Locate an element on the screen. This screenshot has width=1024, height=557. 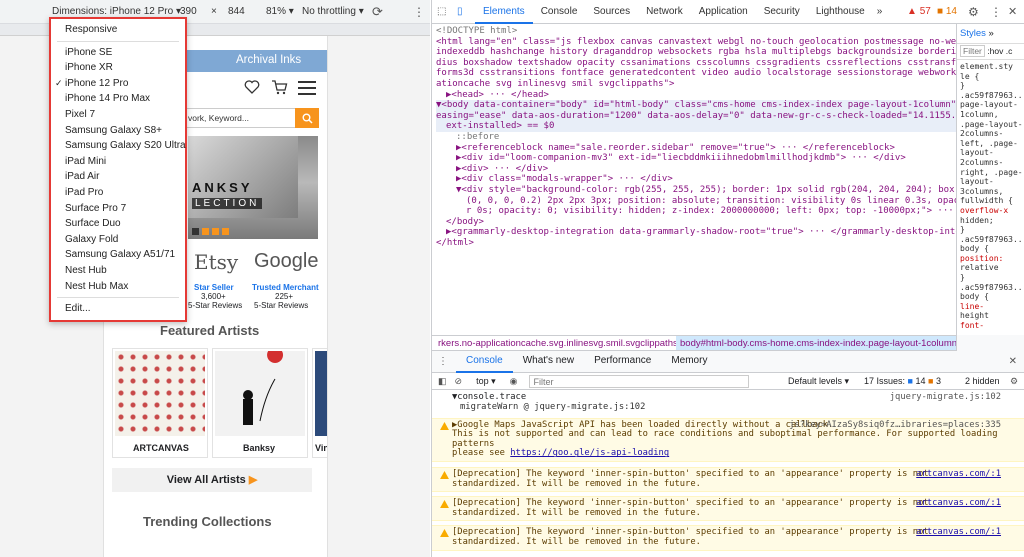
tab-network: Network is located at coordinates (664, 12).